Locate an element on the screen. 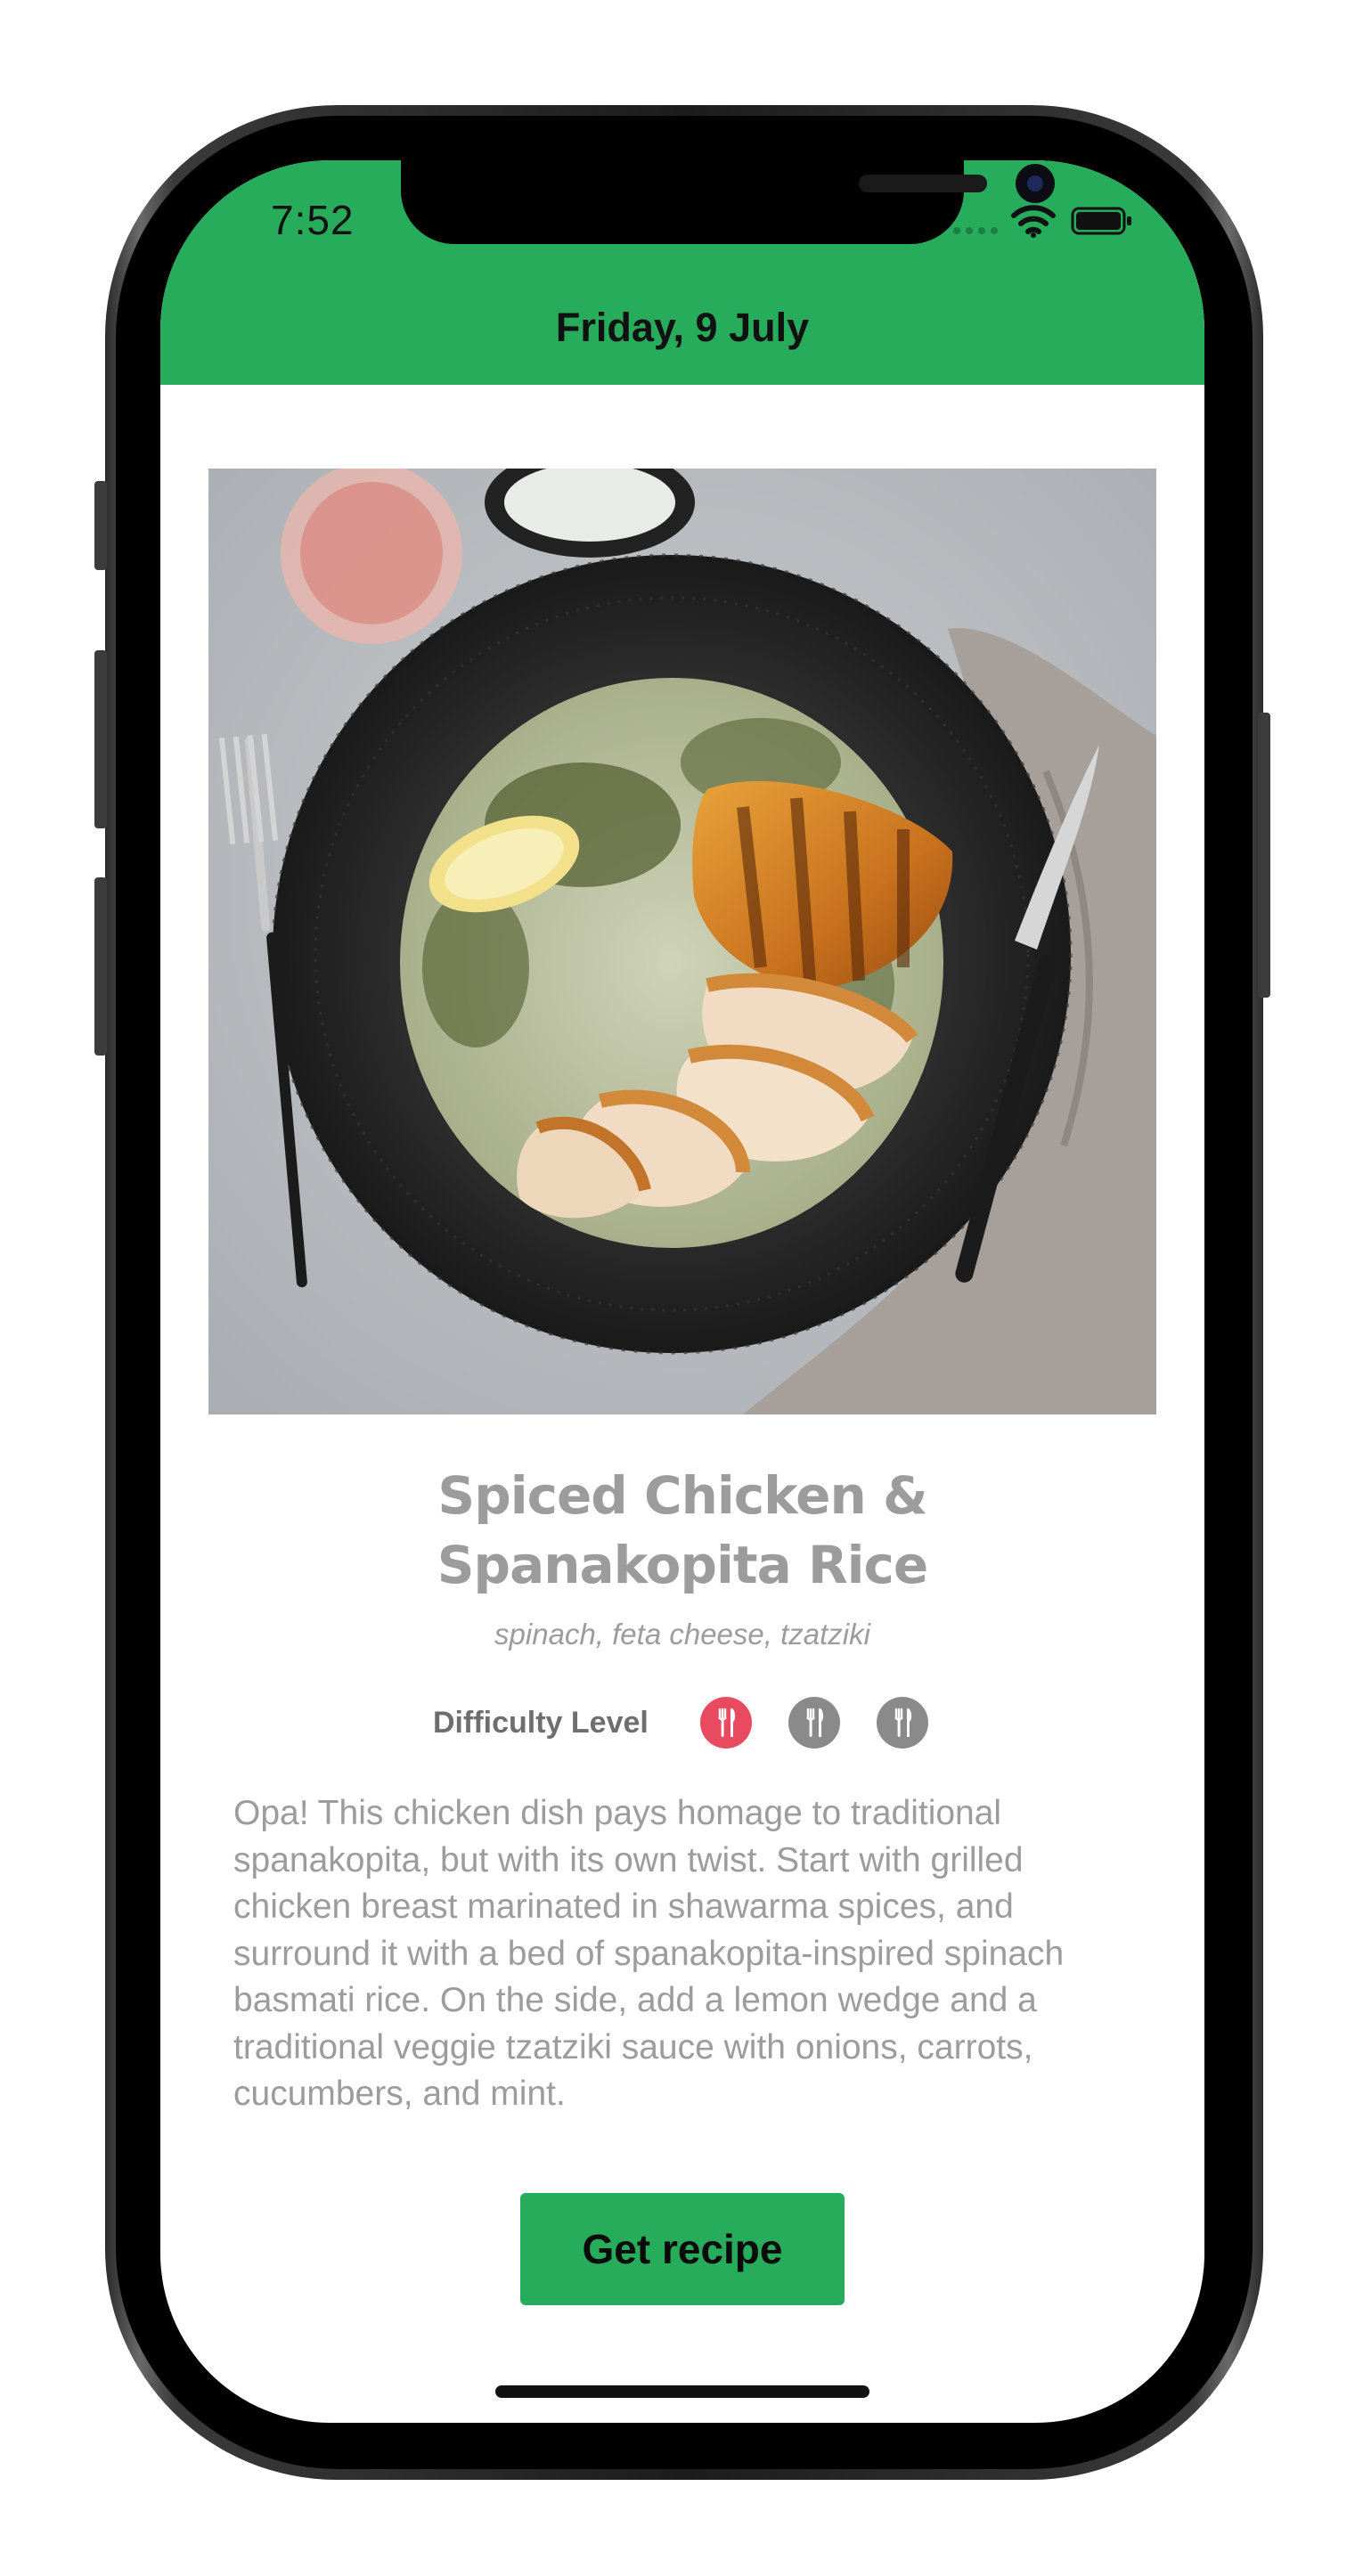 This screenshot has width=1363, height=2576. difficulty-level-3-utensils-icon is located at coordinates (903, 1723).